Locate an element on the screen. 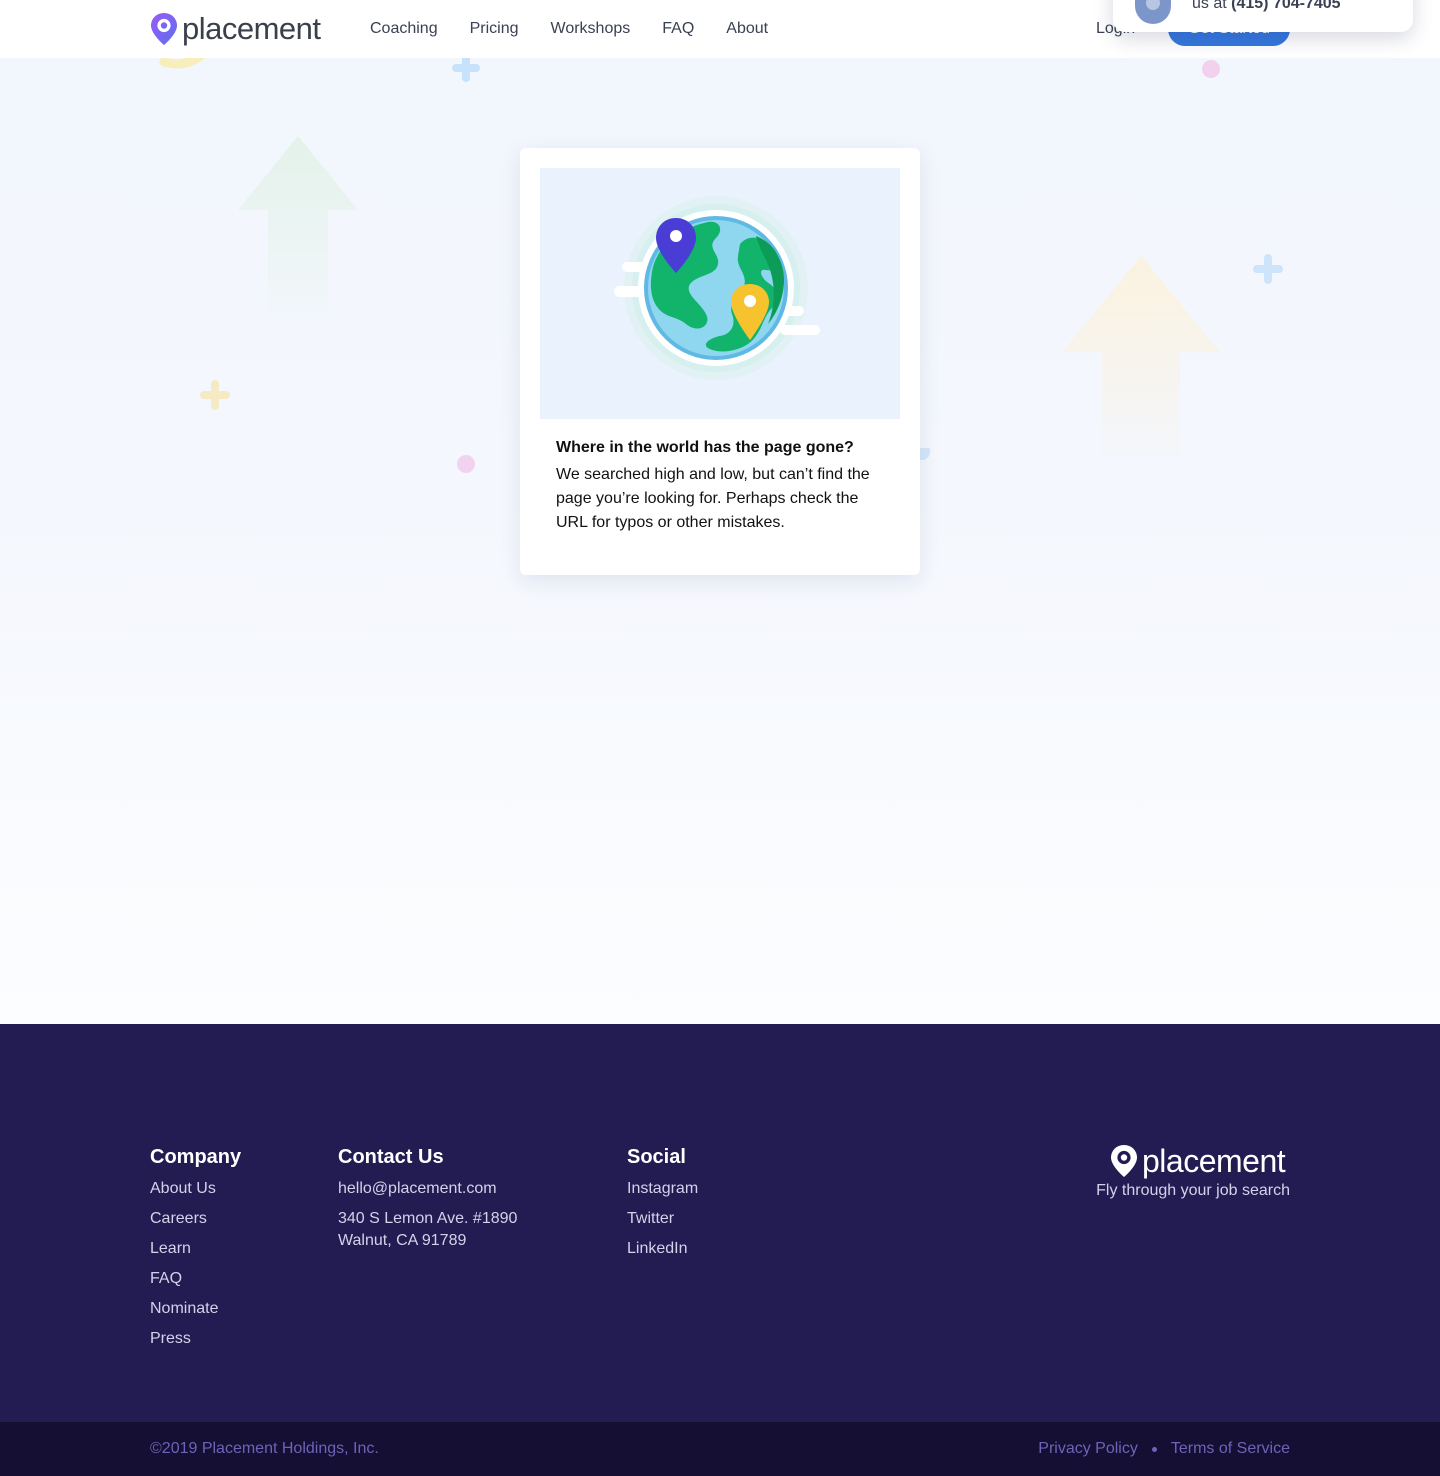 This screenshot has height=1476, width=1440. decorative-arrow-yellow is located at coordinates (1141, 356).